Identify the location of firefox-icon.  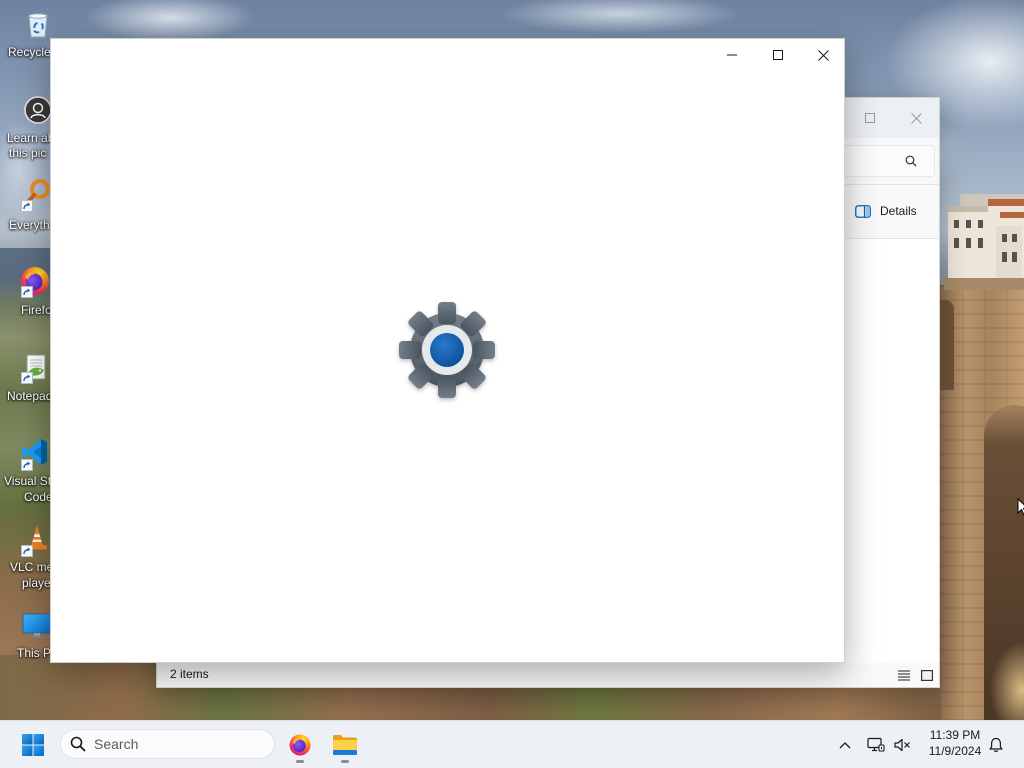
(300, 745).